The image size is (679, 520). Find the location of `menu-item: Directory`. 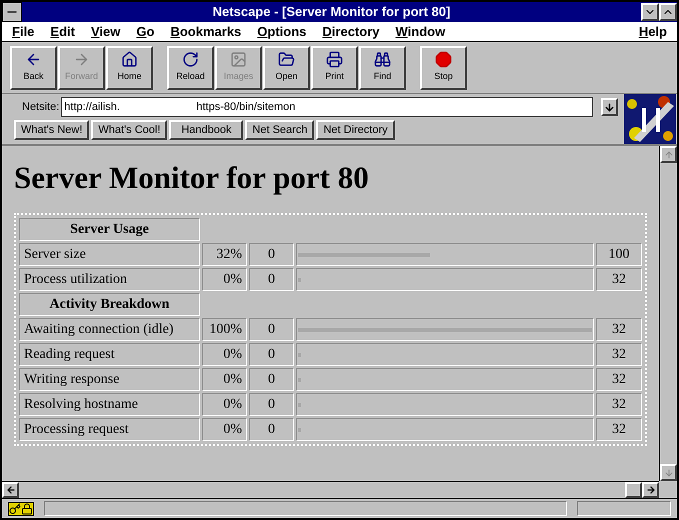

menu-item: Directory is located at coordinates (351, 32).